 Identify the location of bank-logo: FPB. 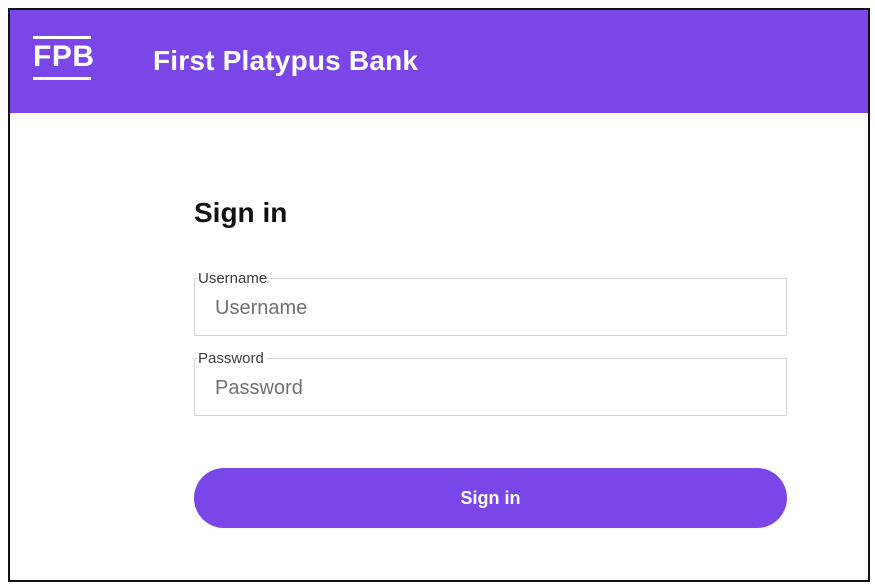
(64, 58).